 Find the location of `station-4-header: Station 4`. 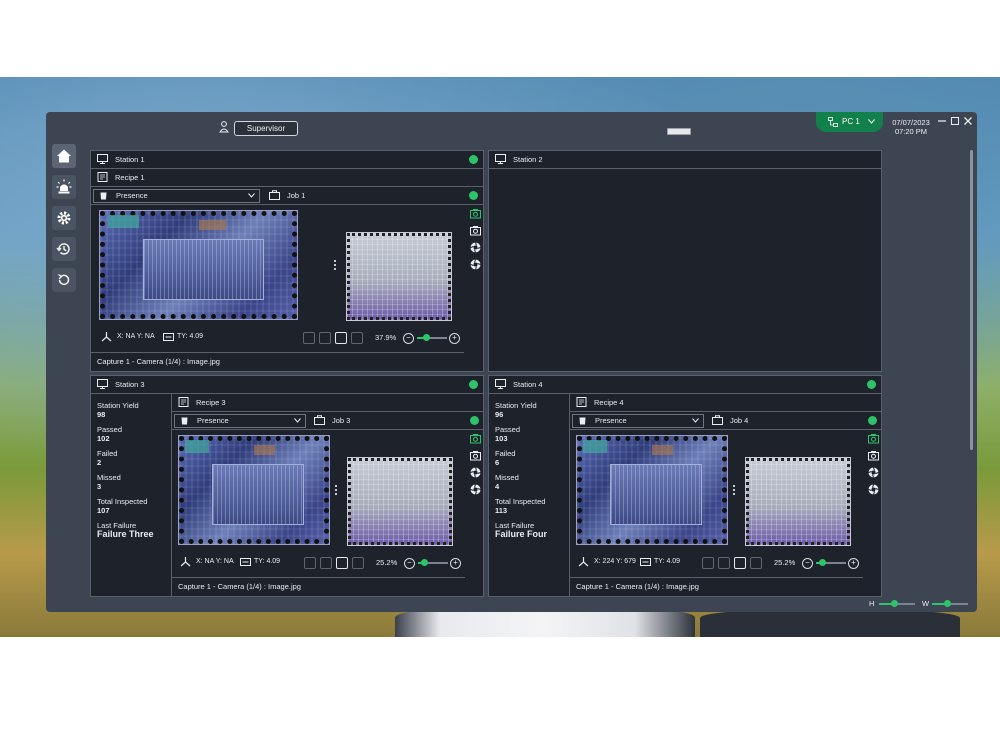

station-4-header: Station 4 is located at coordinates (685, 385).